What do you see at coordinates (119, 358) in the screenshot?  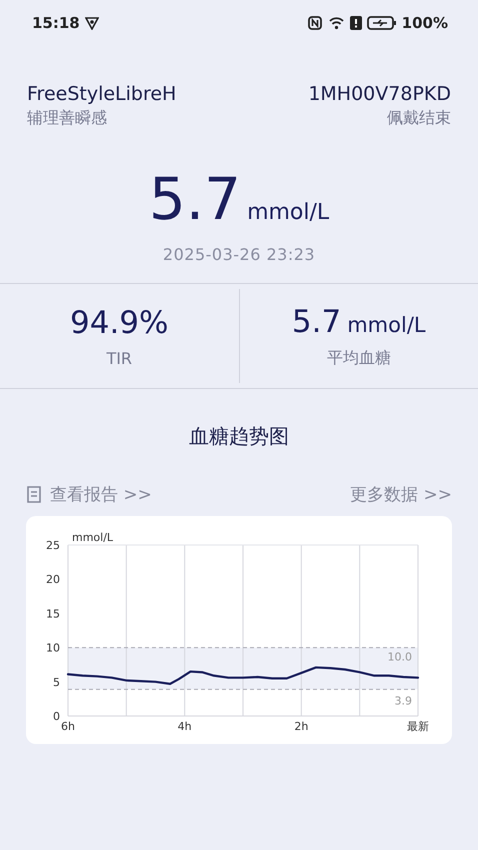 I see `stat-label: TIR` at bounding box center [119, 358].